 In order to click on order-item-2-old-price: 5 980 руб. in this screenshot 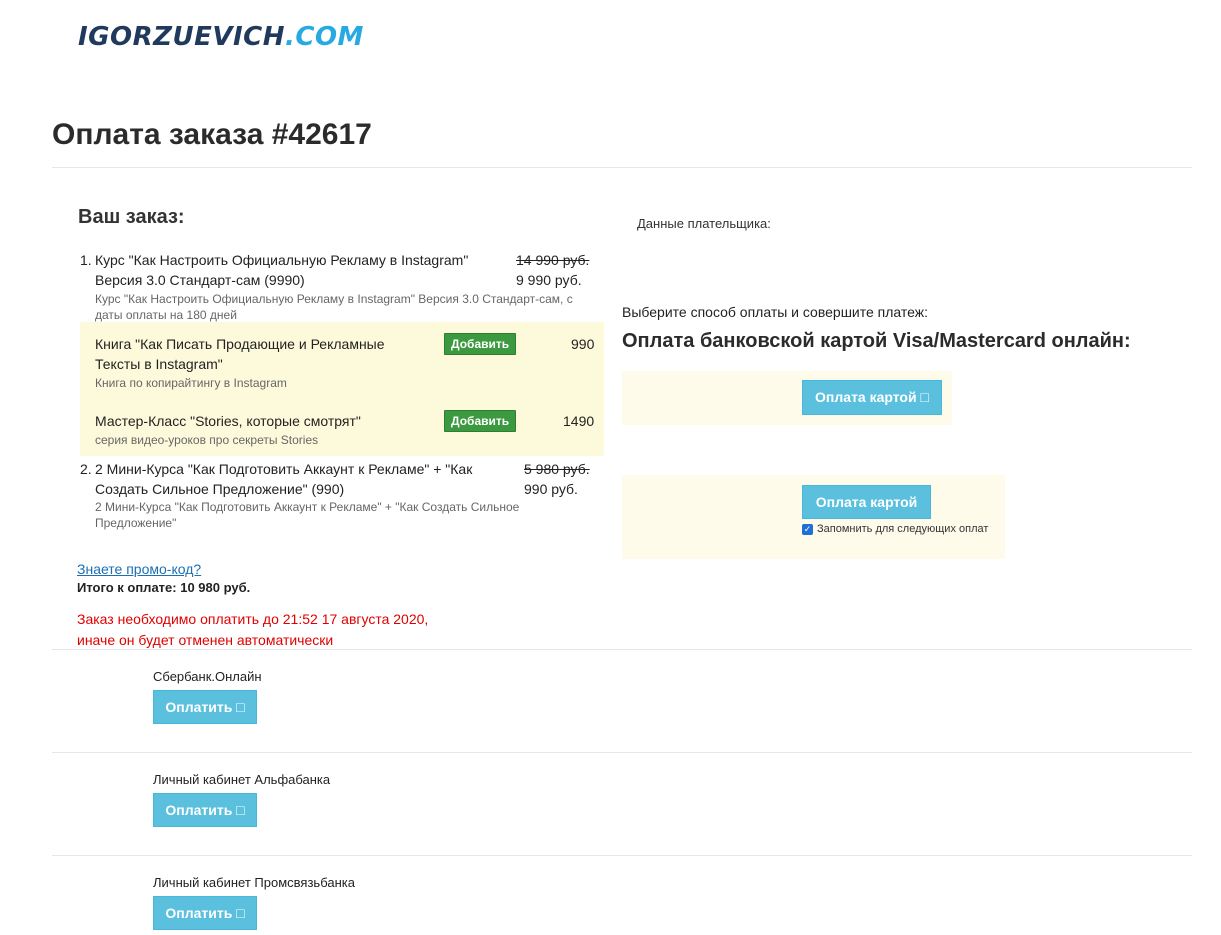, I will do `click(557, 469)`.